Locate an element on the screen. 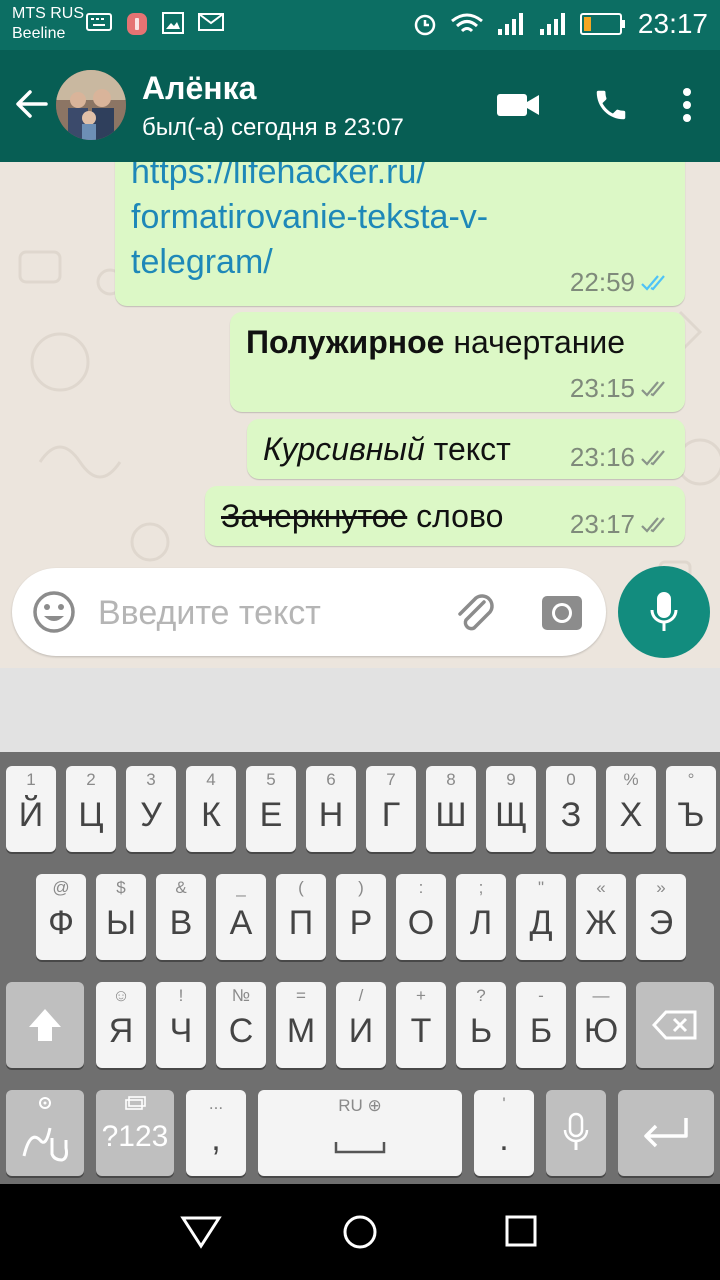 This screenshot has height=1280, width=720. key-8: 8Ш is located at coordinates (451, 809).